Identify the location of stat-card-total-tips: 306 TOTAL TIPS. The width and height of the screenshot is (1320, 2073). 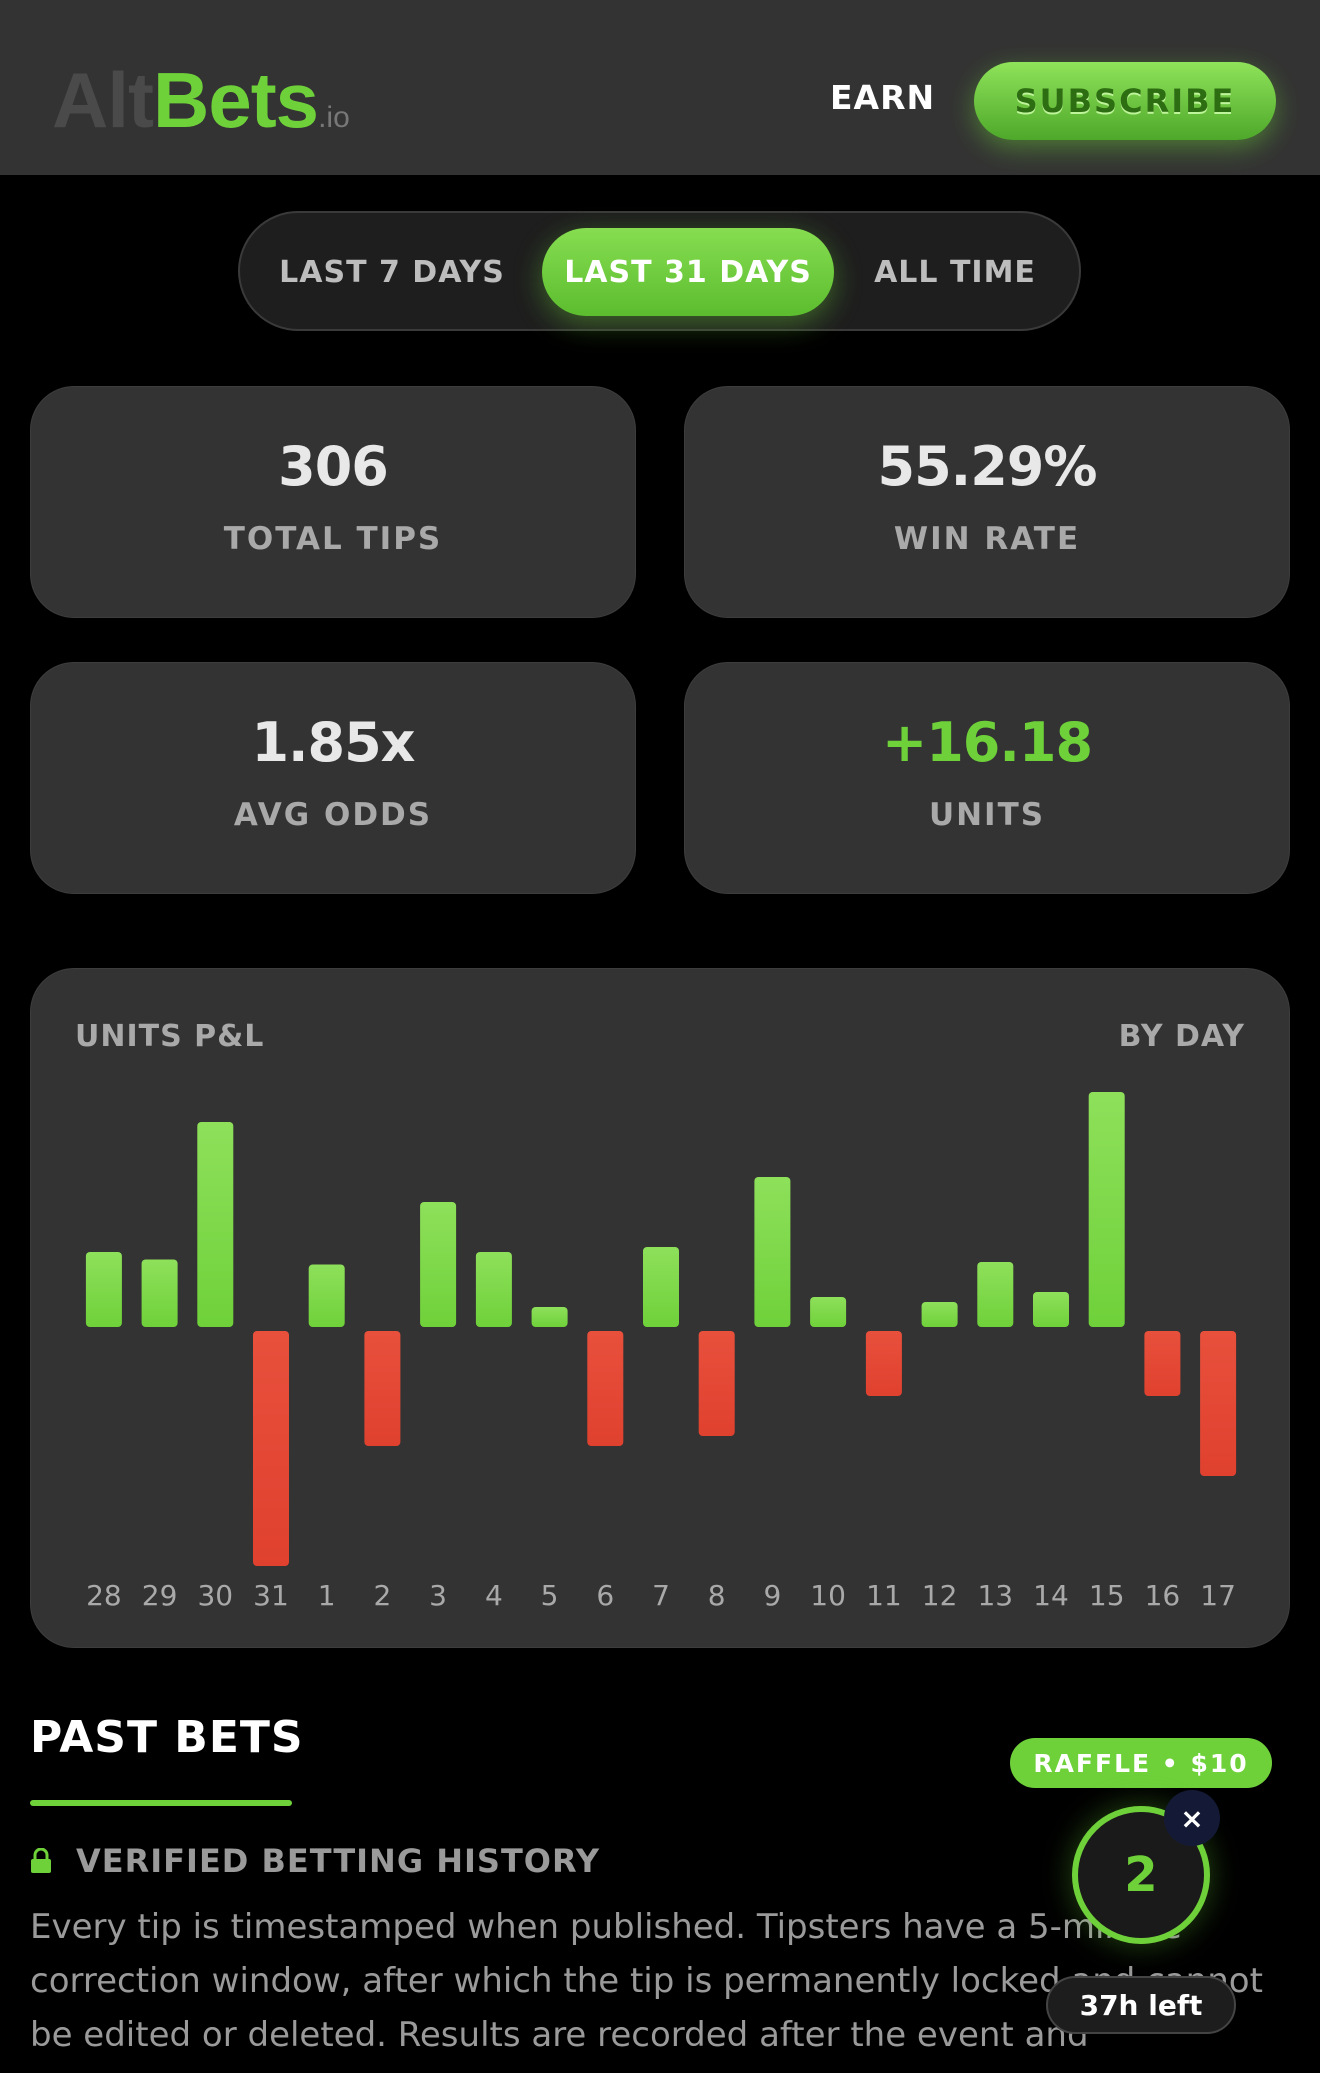
(333, 502).